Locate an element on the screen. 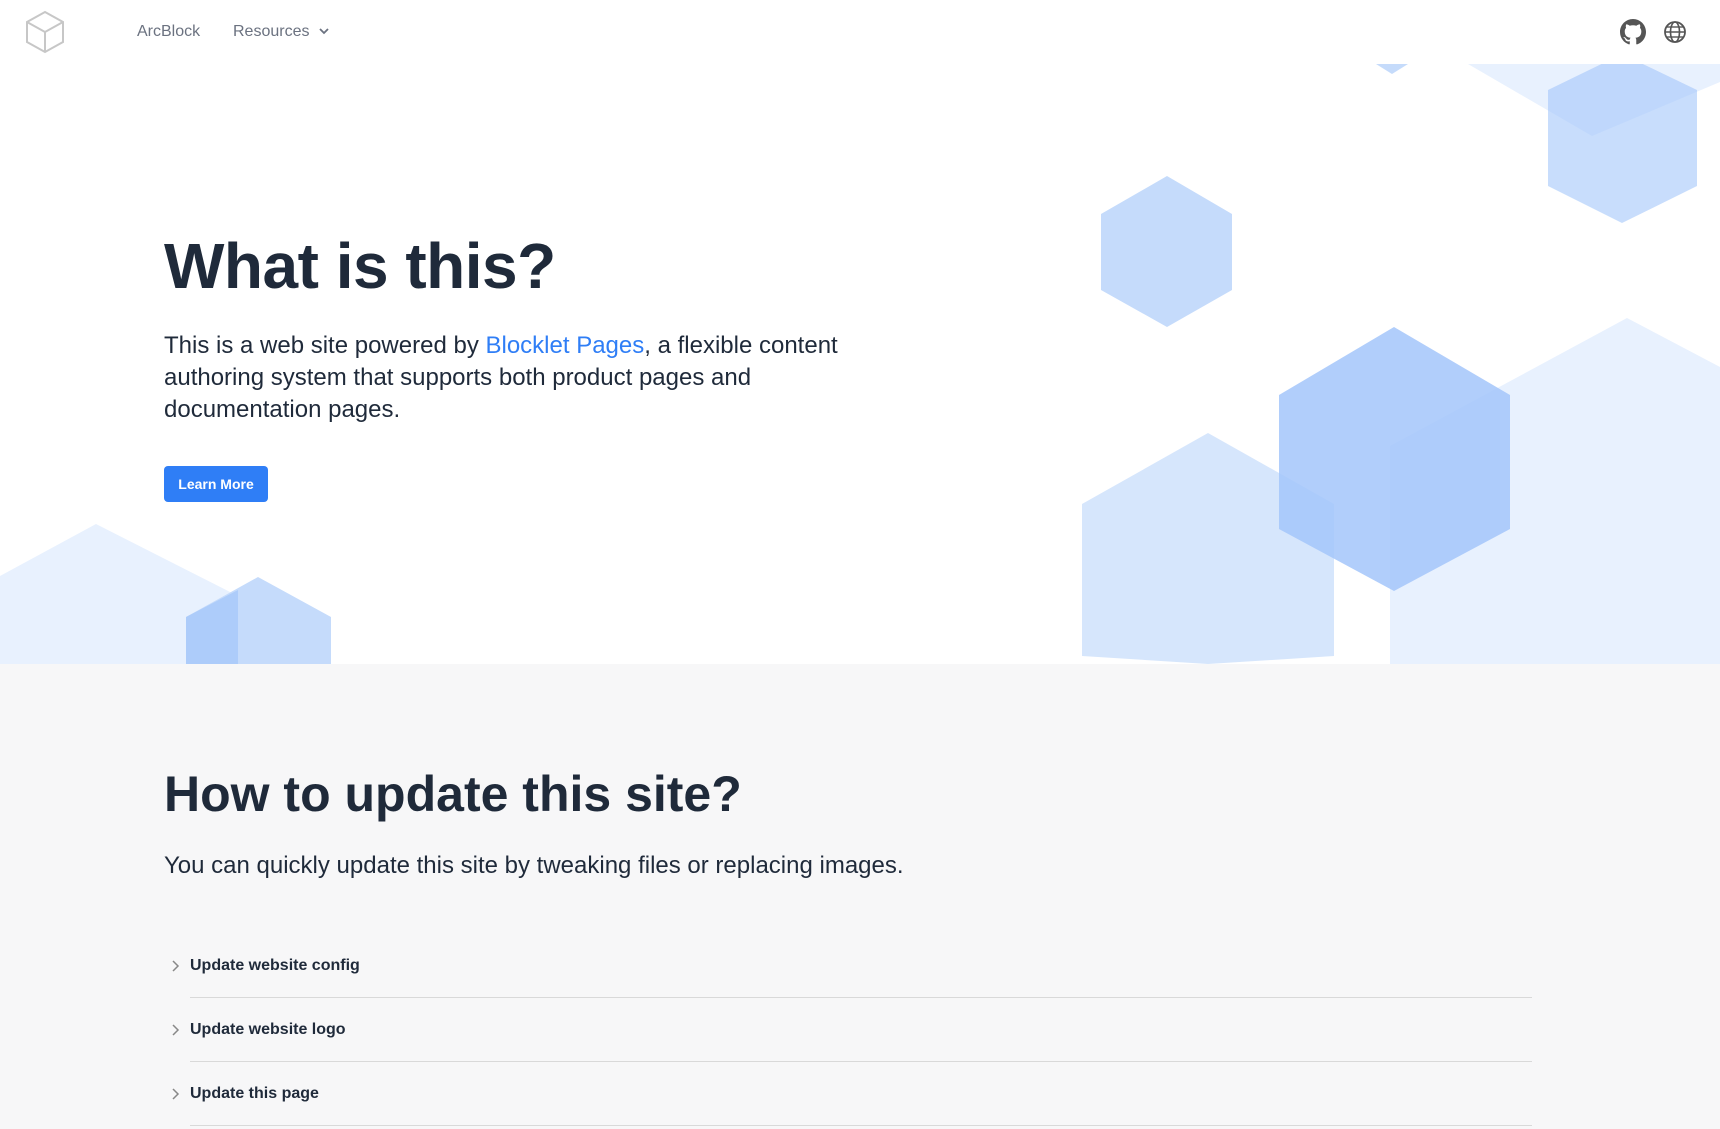 The height and width of the screenshot is (1129, 1720). cube-icon is located at coordinates (45, 32).